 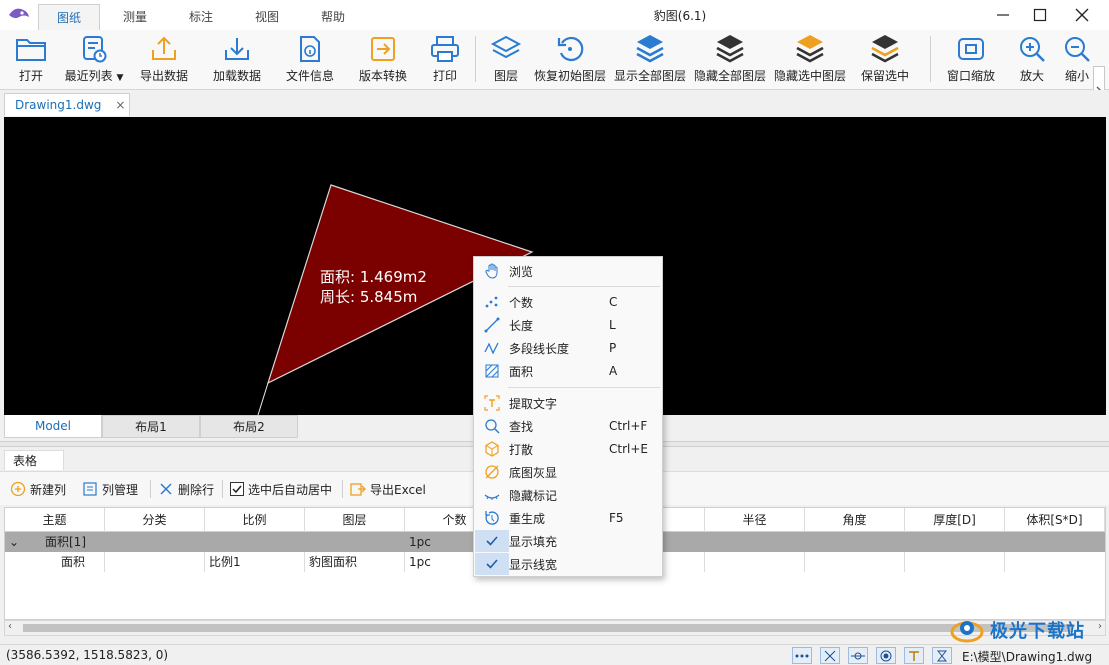 I want to click on restore-layers-button: 恢复初始图层, so click(x=570, y=59).